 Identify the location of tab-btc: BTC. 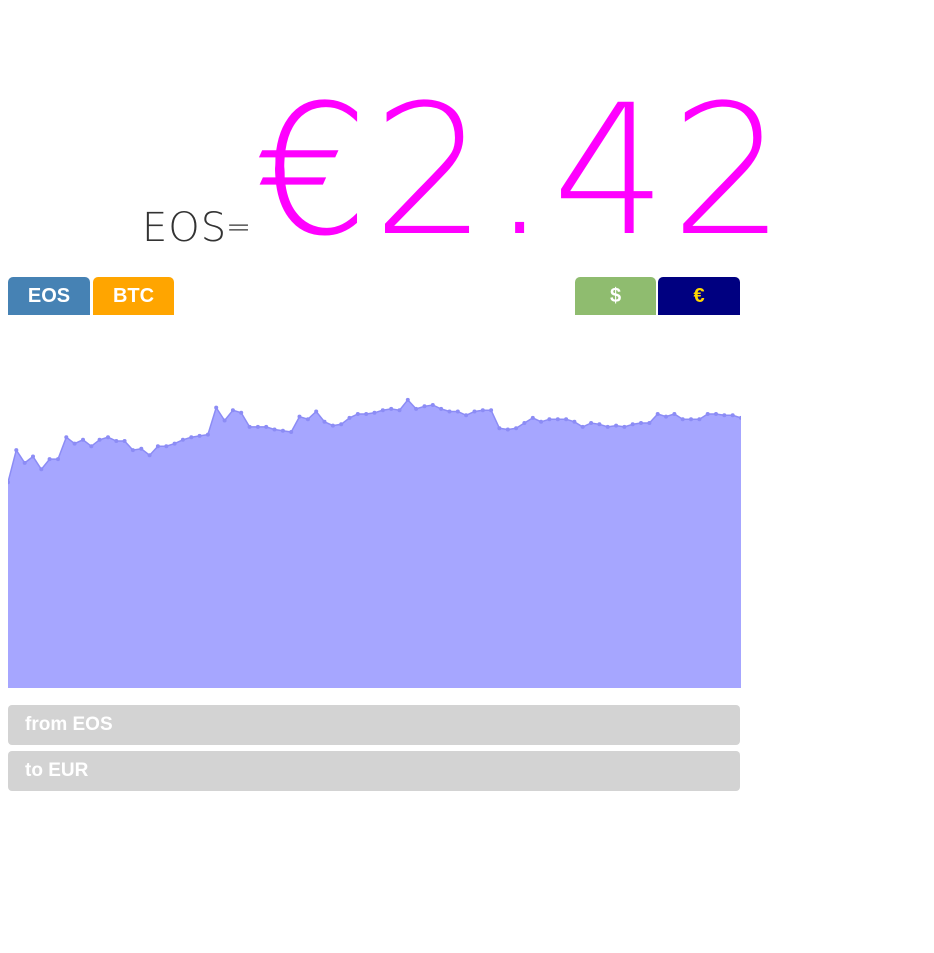
(133, 296).